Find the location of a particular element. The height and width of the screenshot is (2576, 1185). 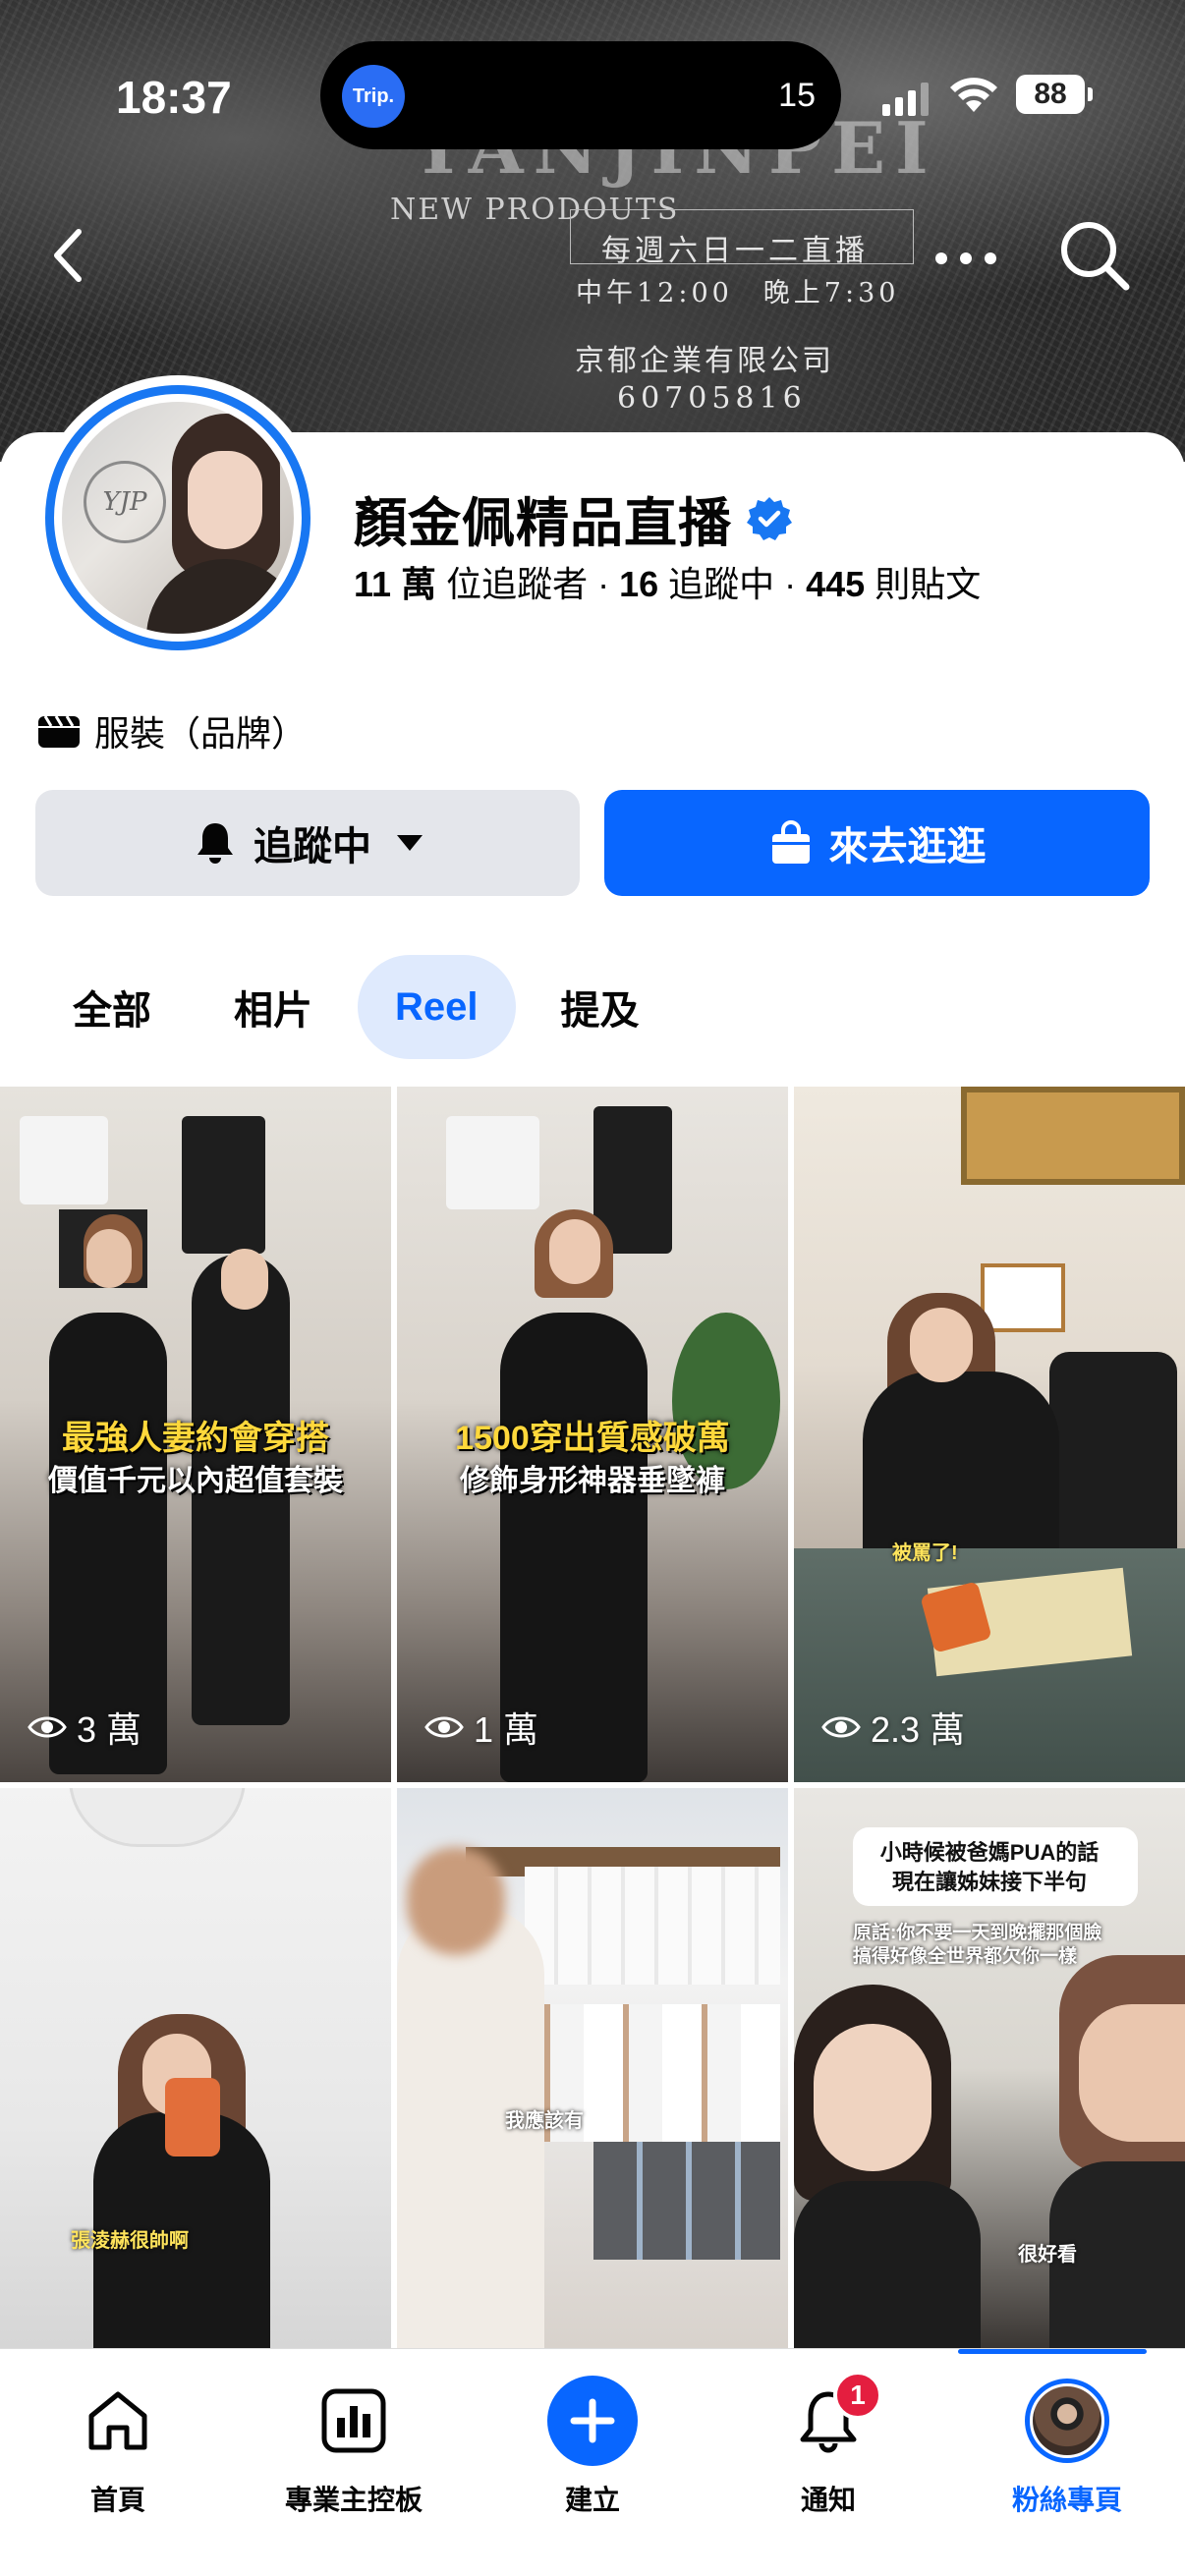

reel-caption-subtitle: 價值千元以內超值套裝 is located at coordinates (196, 1481).